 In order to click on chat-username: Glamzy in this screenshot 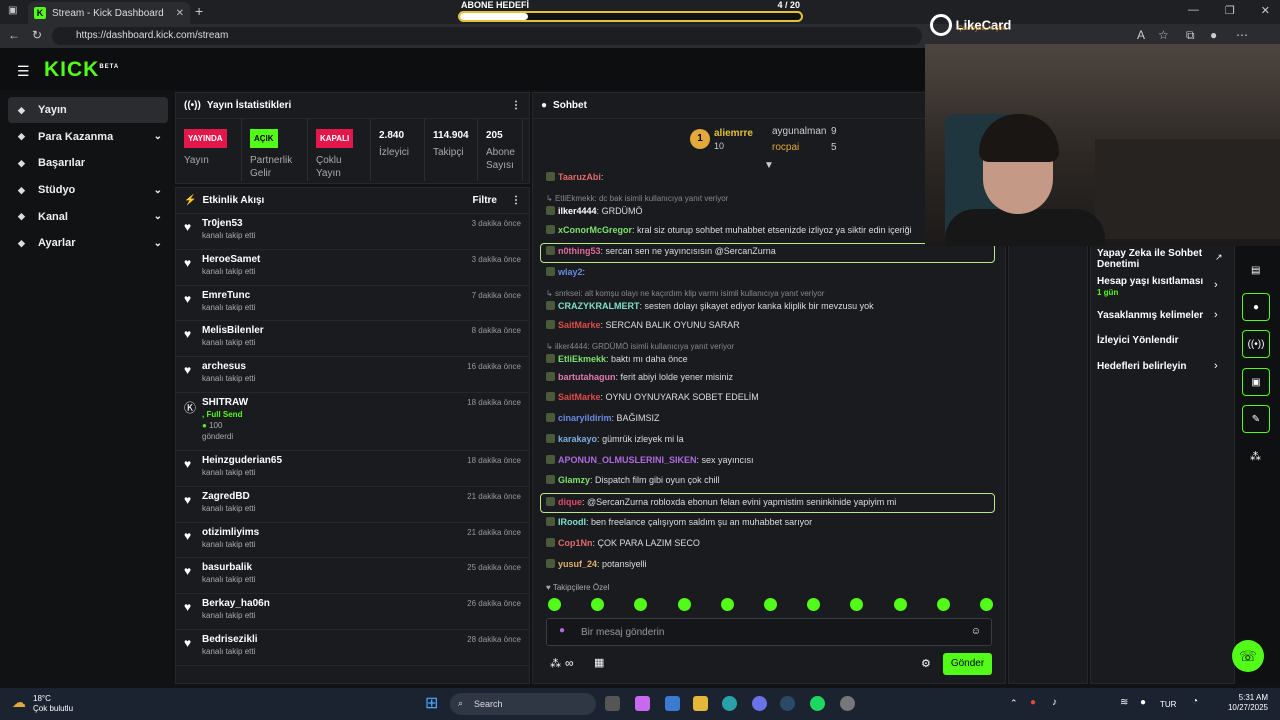, I will do `click(574, 480)`.